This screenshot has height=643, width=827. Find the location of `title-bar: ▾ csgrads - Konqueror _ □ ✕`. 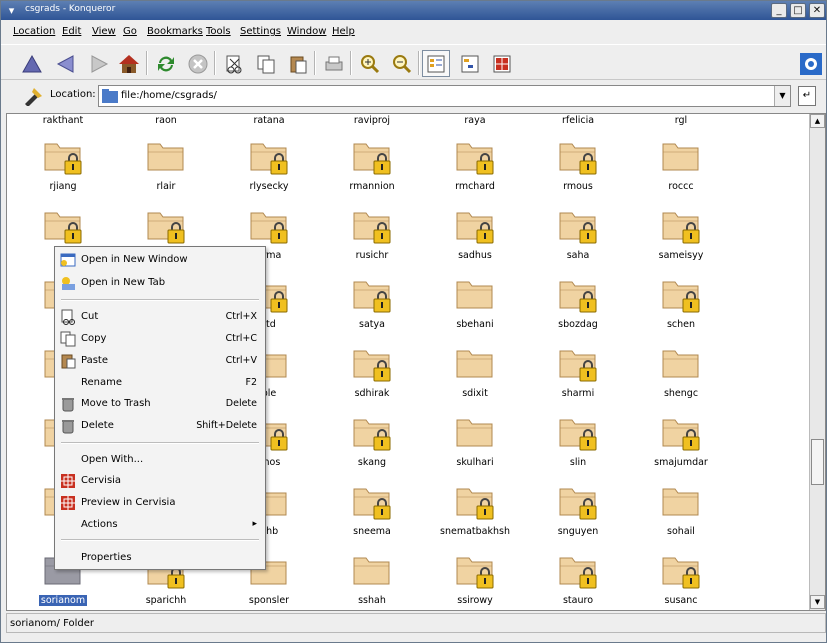

title-bar: ▾ csgrads - Konqueror _ □ ✕ is located at coordinates (413, 10).